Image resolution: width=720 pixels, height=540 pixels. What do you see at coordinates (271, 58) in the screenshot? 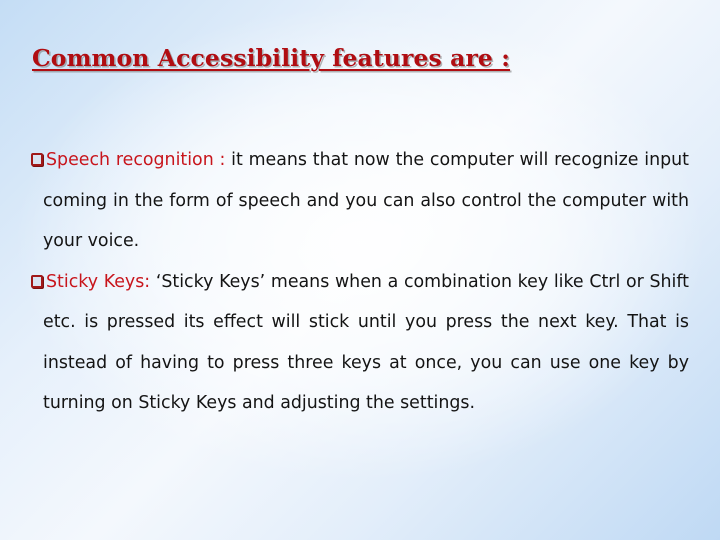
I see `slide-title: Common Accessibility features are :` at bounding box center [271, 58].